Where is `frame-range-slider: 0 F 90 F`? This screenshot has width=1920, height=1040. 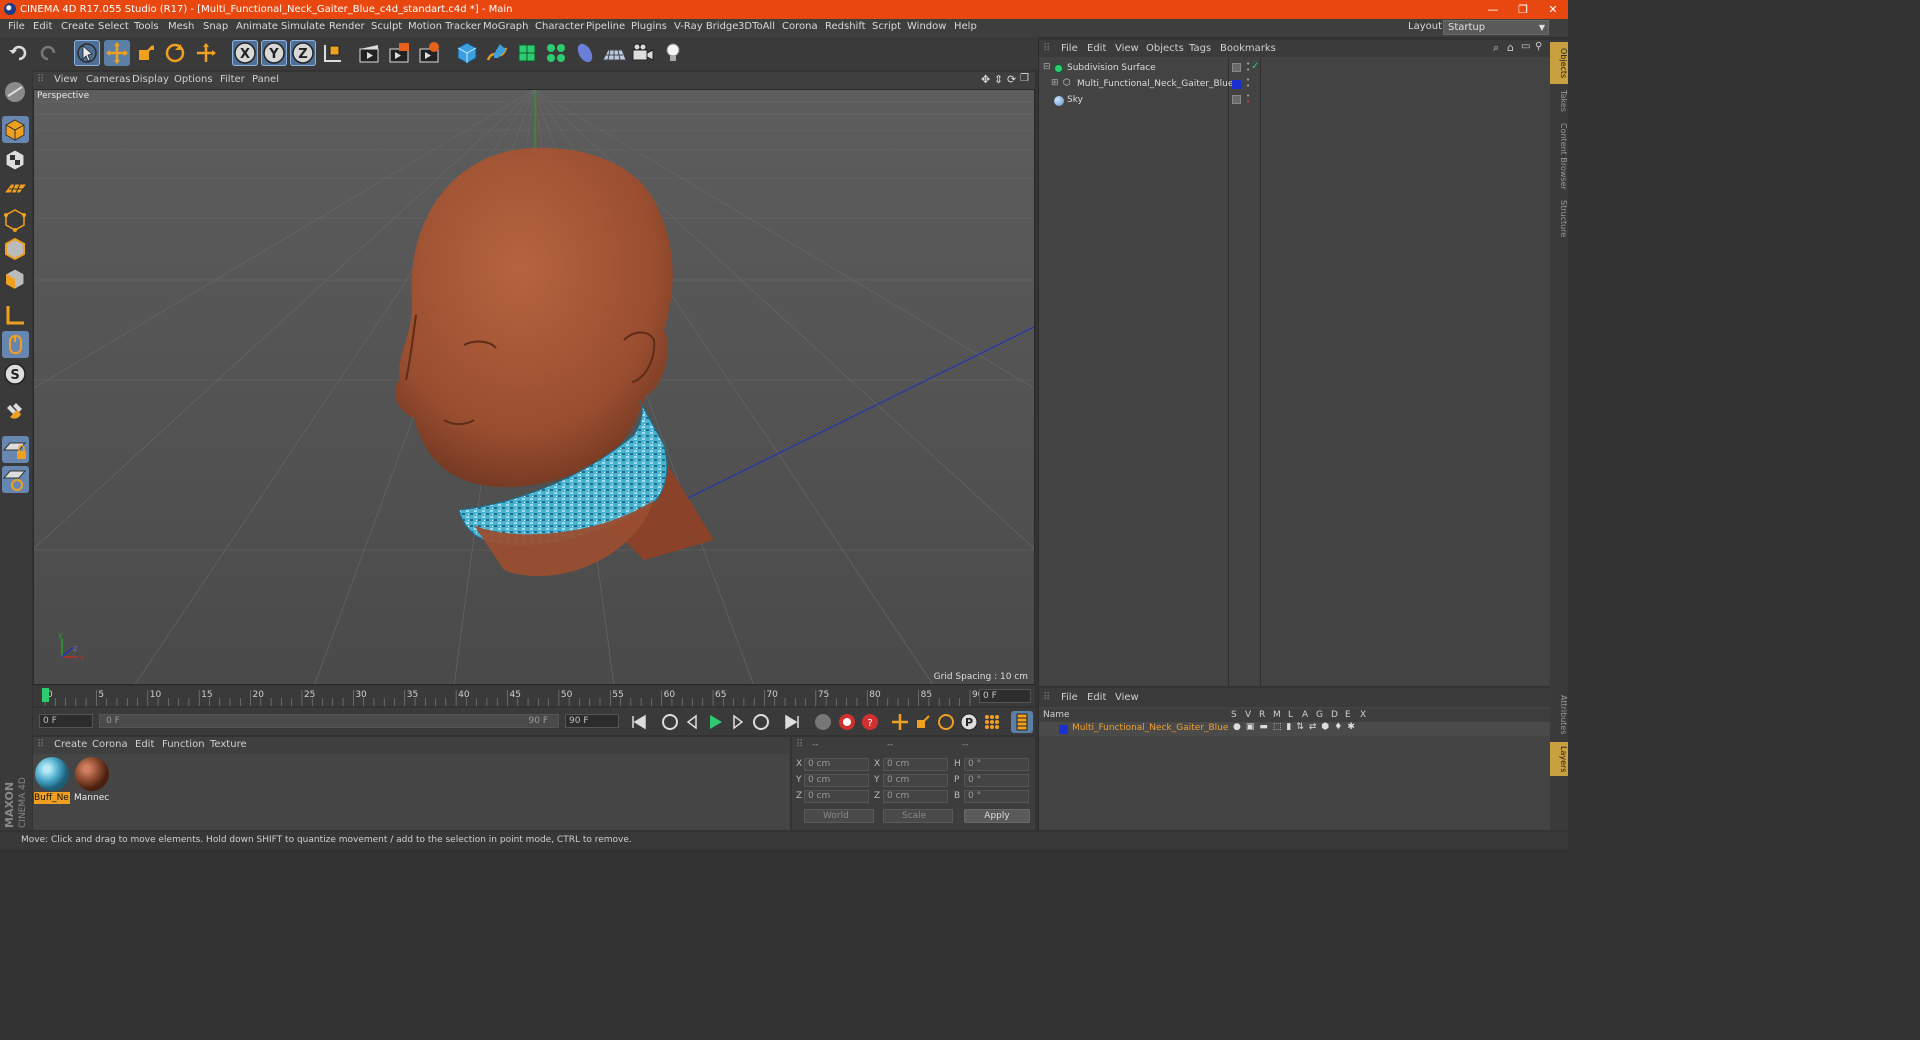
frame-range-slider: 0 F 90 F is located at coordinates (329, 721).